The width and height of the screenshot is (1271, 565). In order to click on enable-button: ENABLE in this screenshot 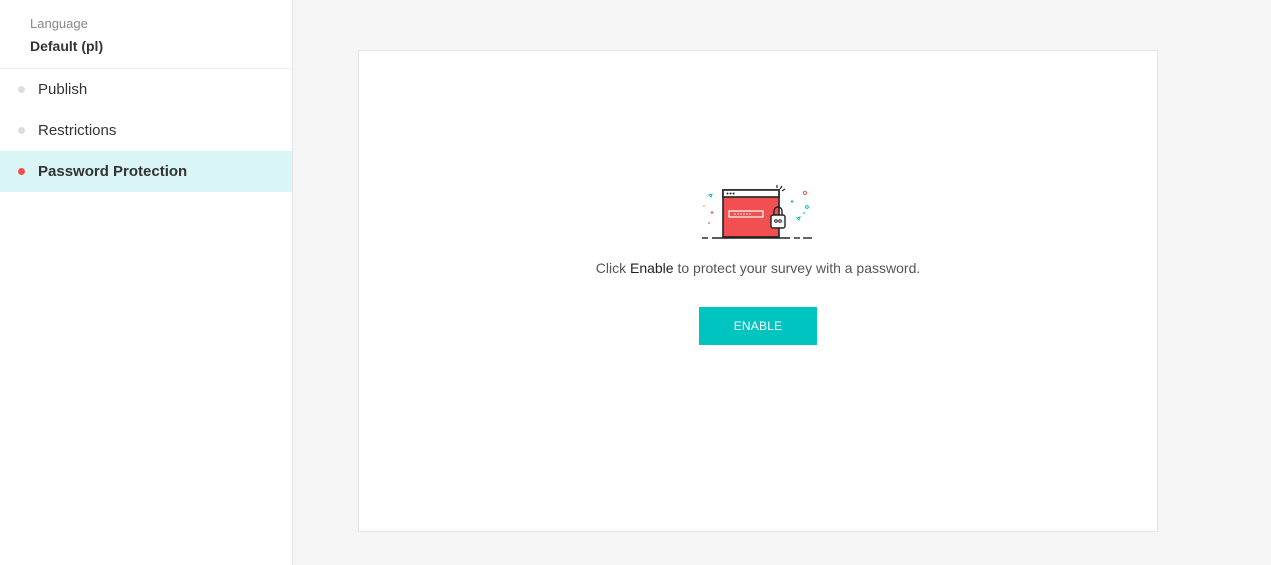, I will do `click(758, 326)`.